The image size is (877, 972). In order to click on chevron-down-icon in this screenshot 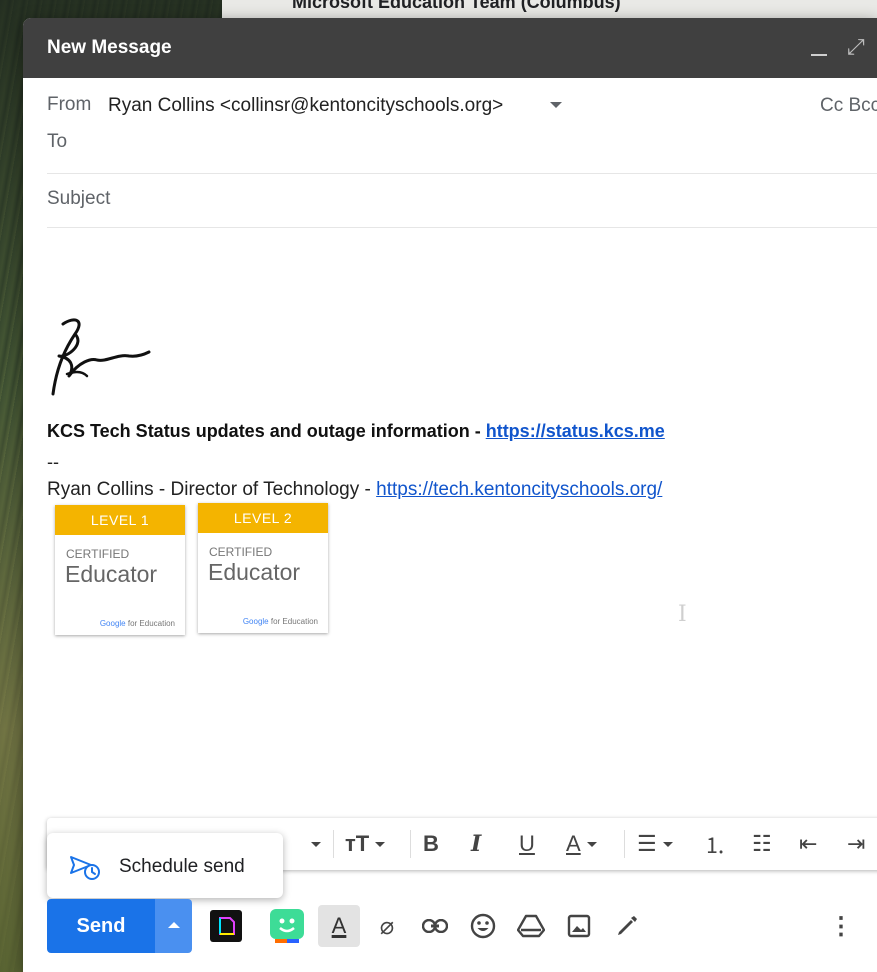, I will do `click(556, 105)`.